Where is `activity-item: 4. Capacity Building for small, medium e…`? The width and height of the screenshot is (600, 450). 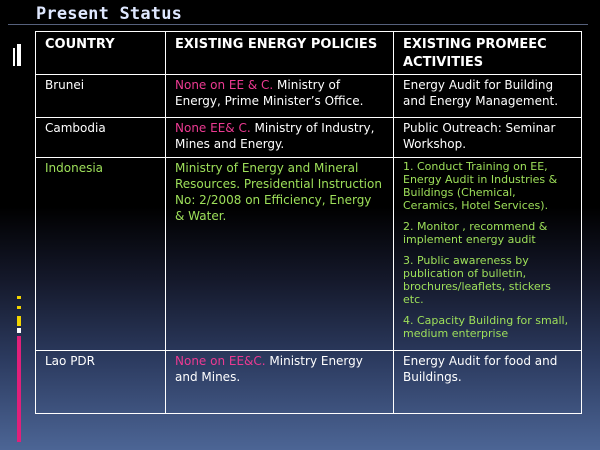 activity-item: 4. Capacity Building for small, medium e… is located at coordinates (486, 326).